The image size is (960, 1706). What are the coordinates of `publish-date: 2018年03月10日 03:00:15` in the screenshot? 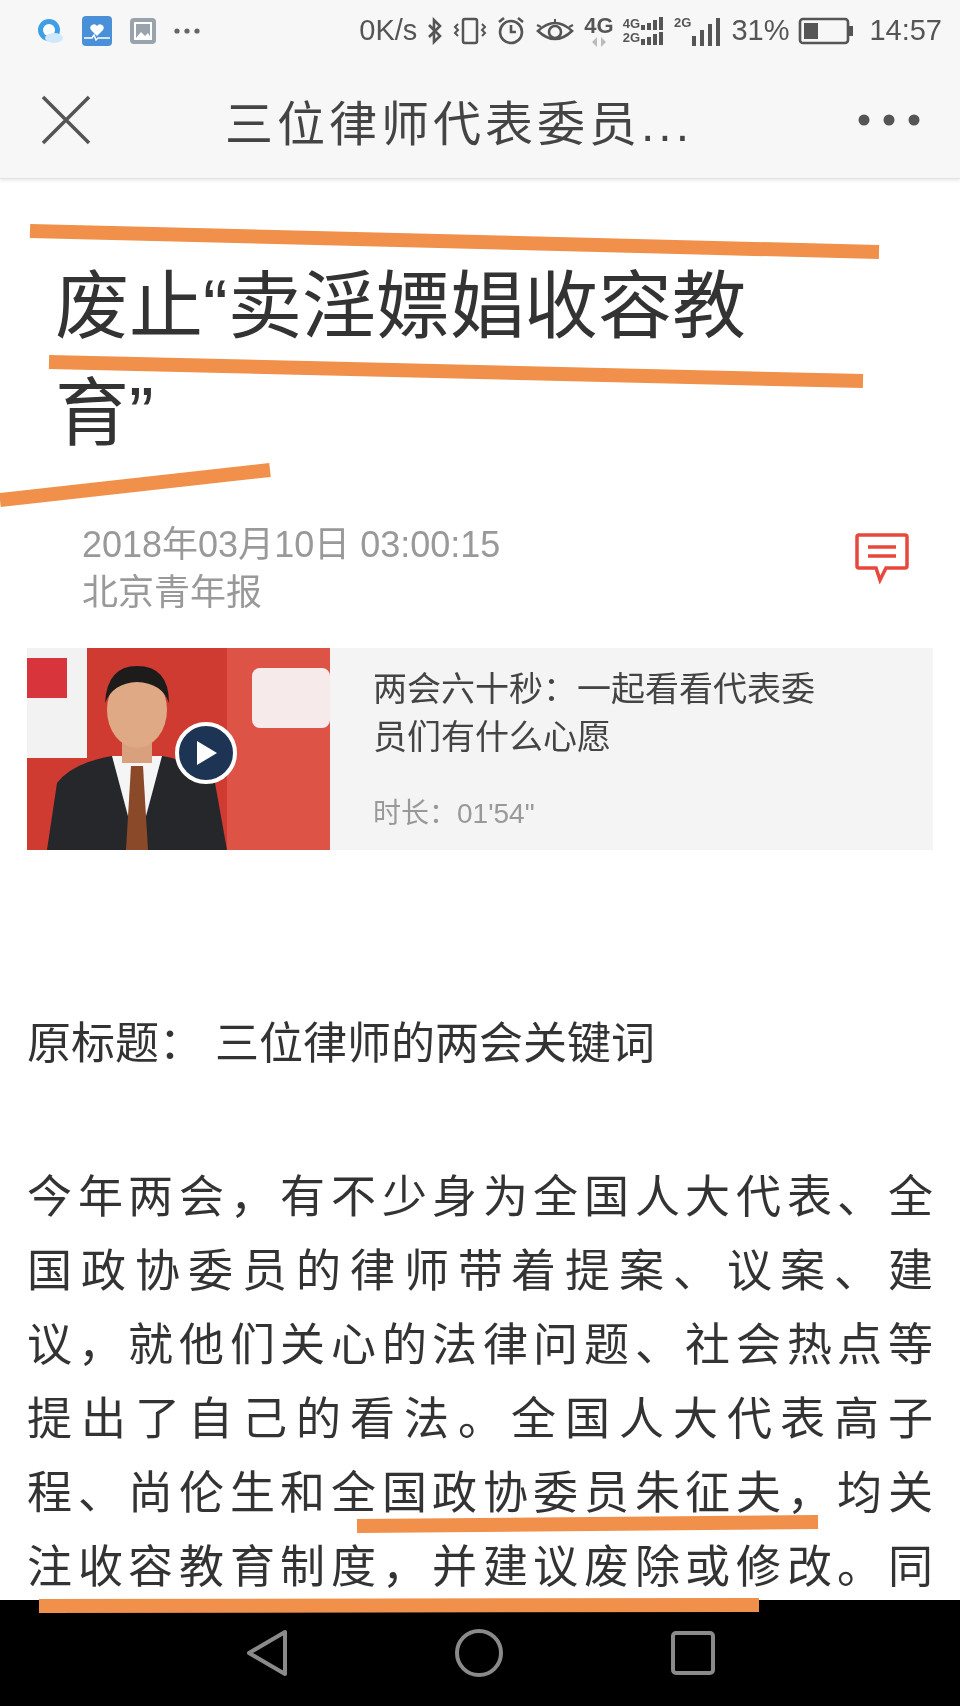 It's located at (291, 544).